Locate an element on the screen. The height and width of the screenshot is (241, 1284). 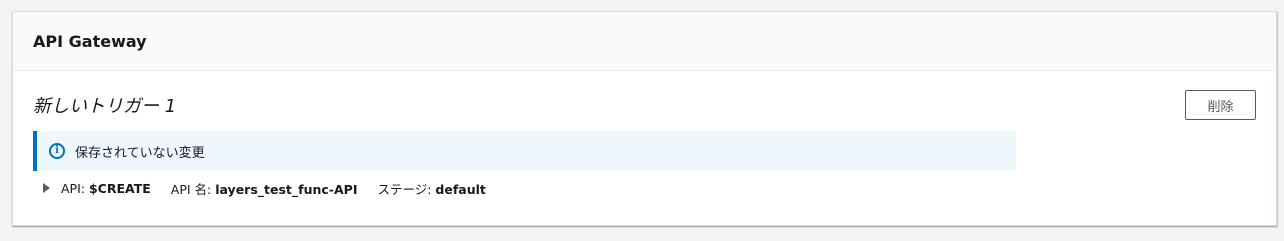
api-detail: API: $CREATE is located at coordinates (106, 188).